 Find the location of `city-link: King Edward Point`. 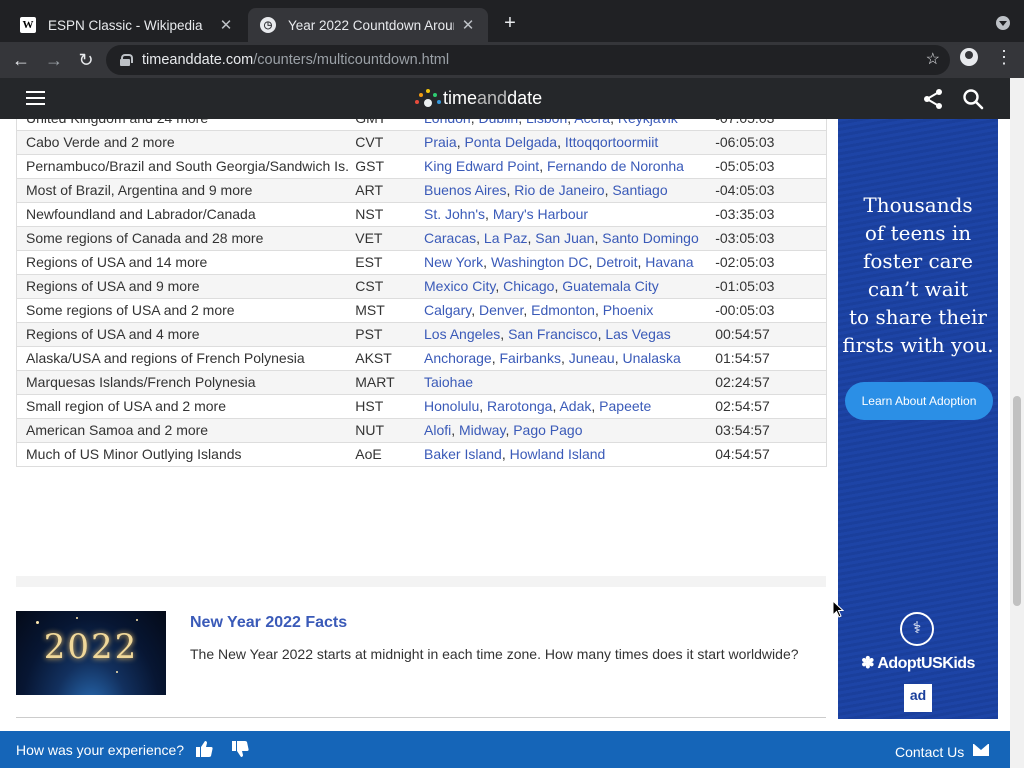

city-link: King Edward Point is located at coordinates (481, 166).